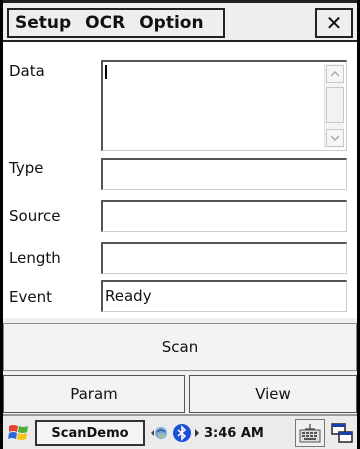 Image resolution: width=360 pixels, height=449 pixels. I want to click on event-label: Event, so click(30, 297).